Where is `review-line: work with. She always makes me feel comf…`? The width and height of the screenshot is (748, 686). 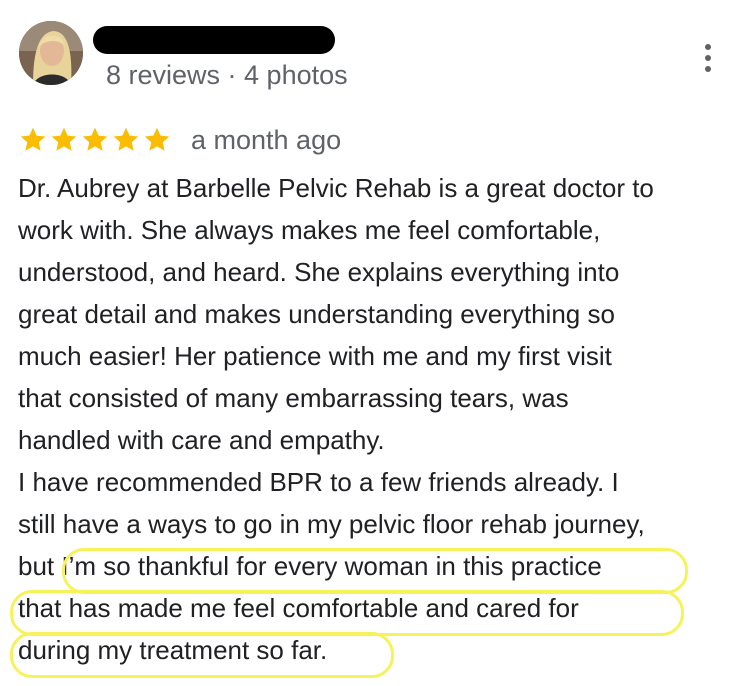
review-line: work with. She always makes me feel comf… is located at coordinates (309, 230).